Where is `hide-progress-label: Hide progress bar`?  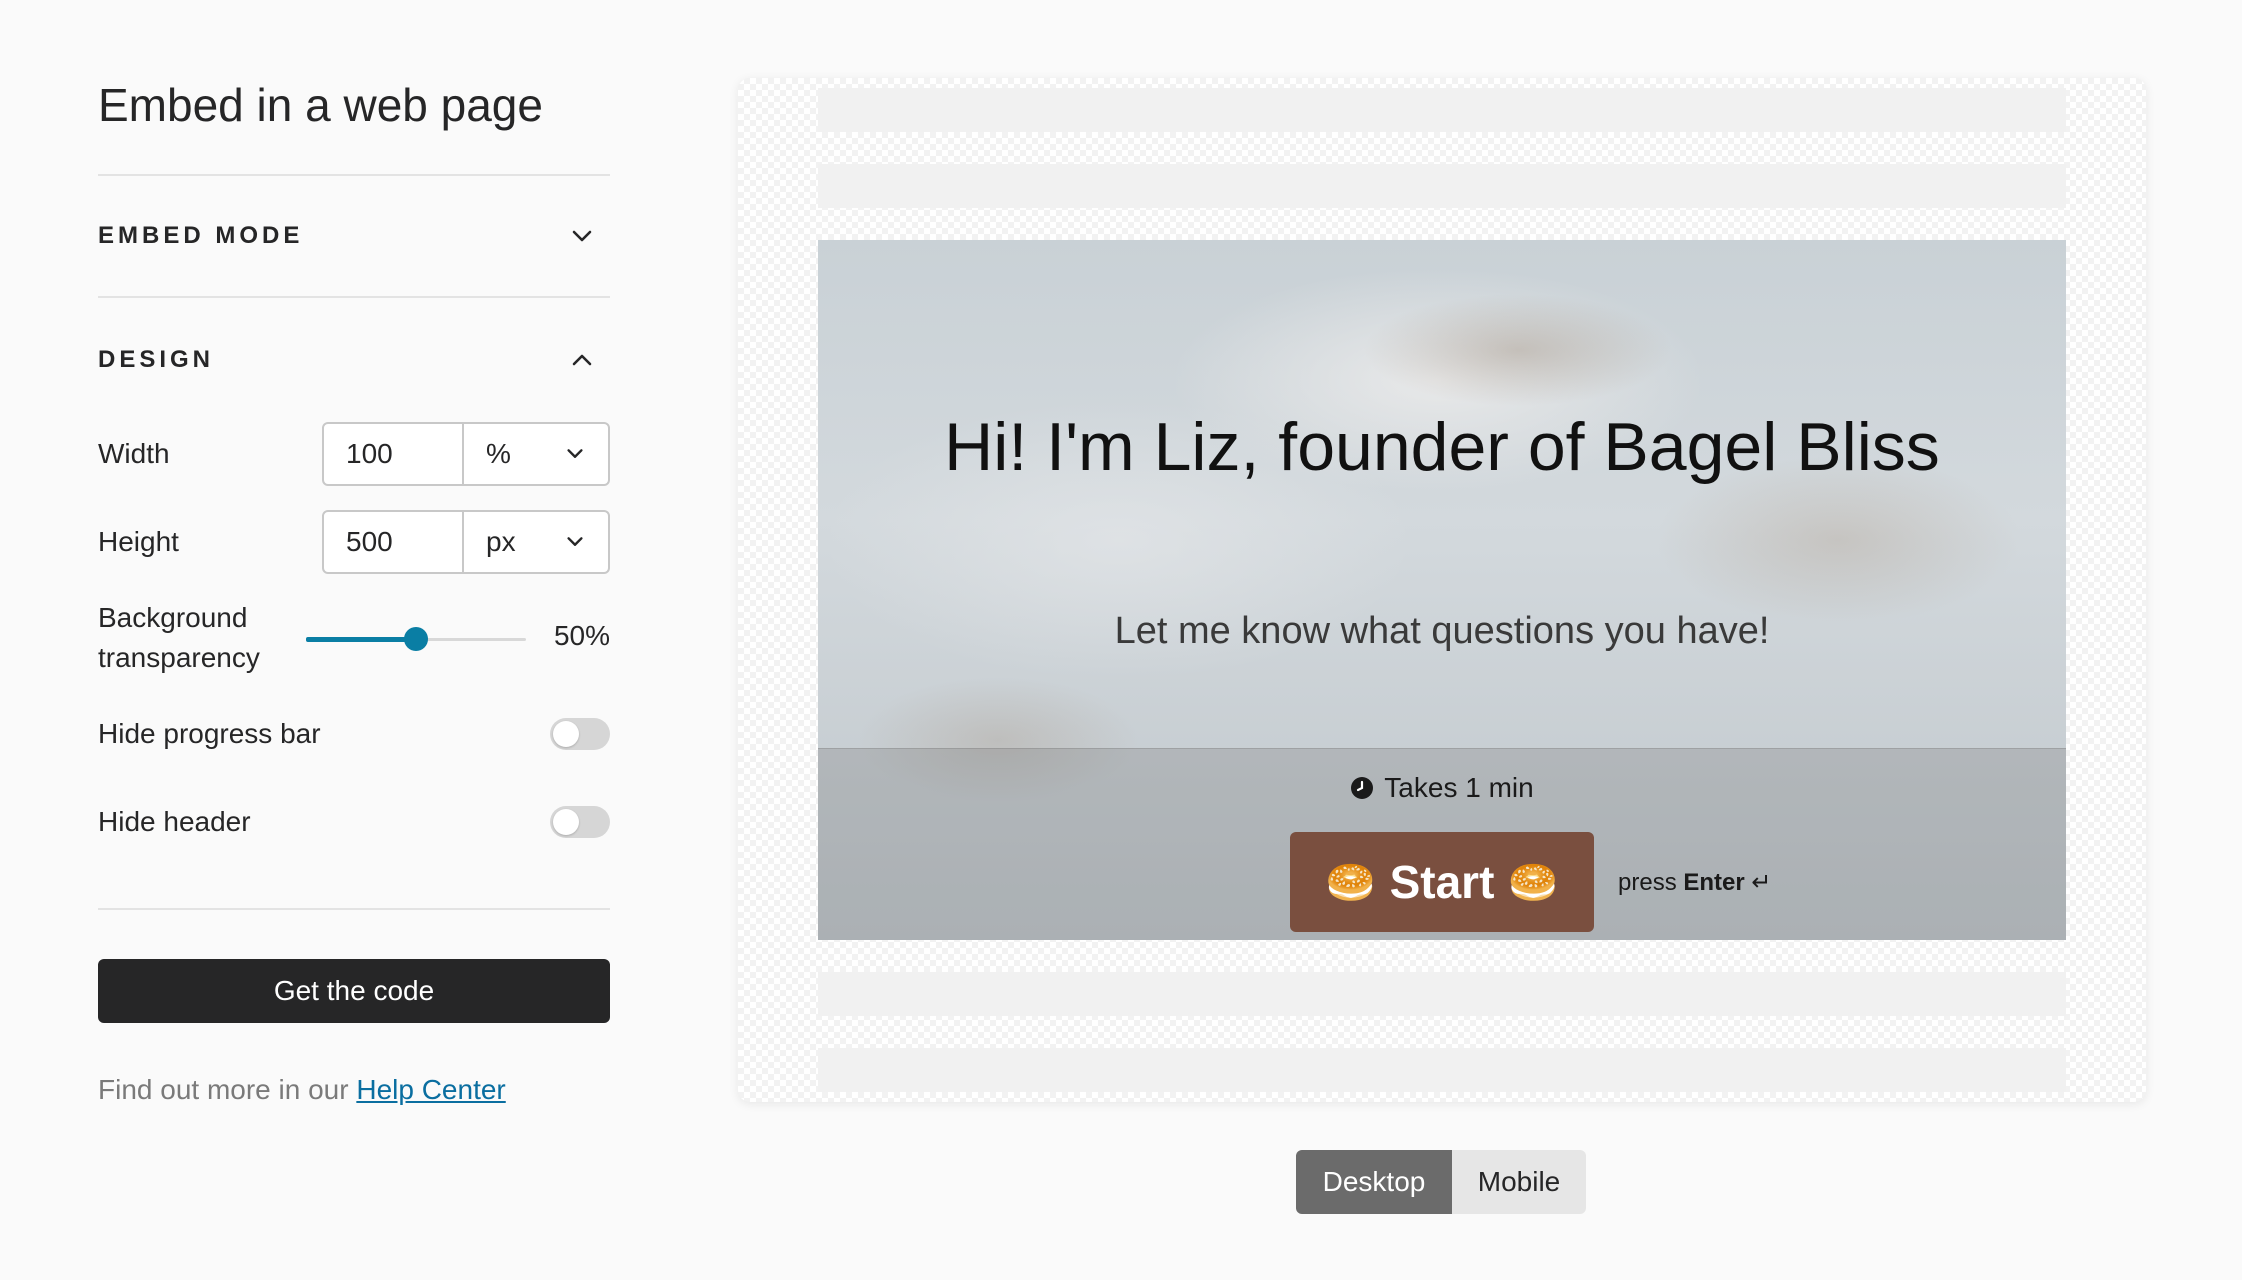 hide-progress-label: Hide progress bar is located at coordinates (209, 733).